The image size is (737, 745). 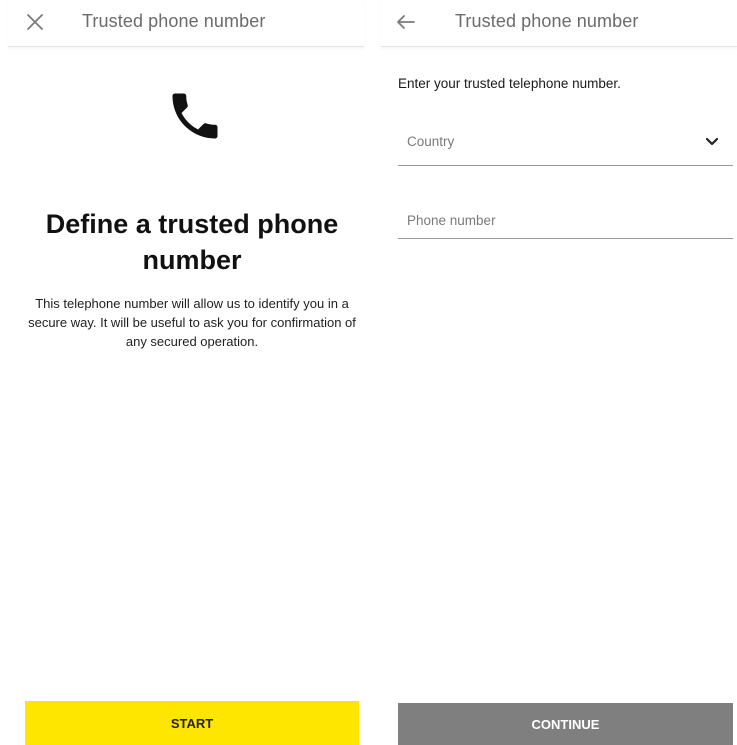 What do you see at coordinates (192, 723) in the screenshot?
I see `start-button: START` at bounding box center [192, 723].